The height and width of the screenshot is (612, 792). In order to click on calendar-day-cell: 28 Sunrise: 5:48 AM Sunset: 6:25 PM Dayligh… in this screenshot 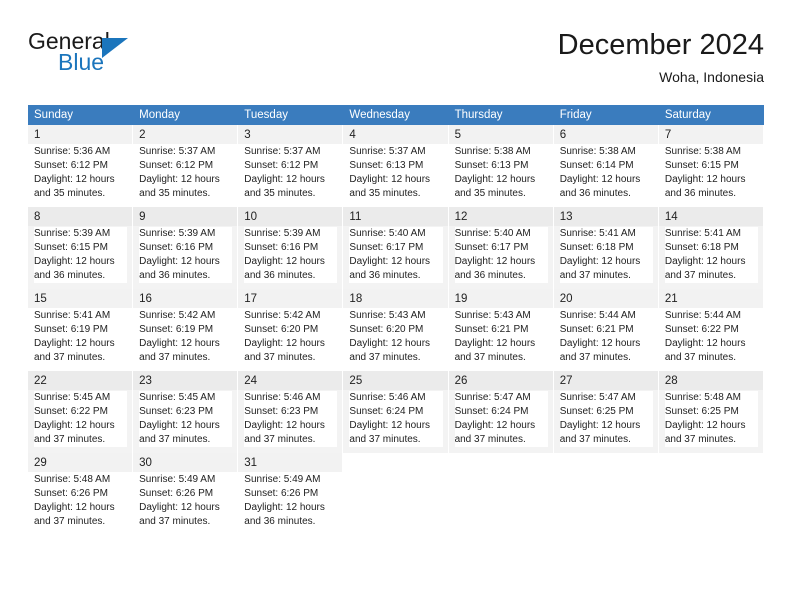, I will do `click(711, 412)`.